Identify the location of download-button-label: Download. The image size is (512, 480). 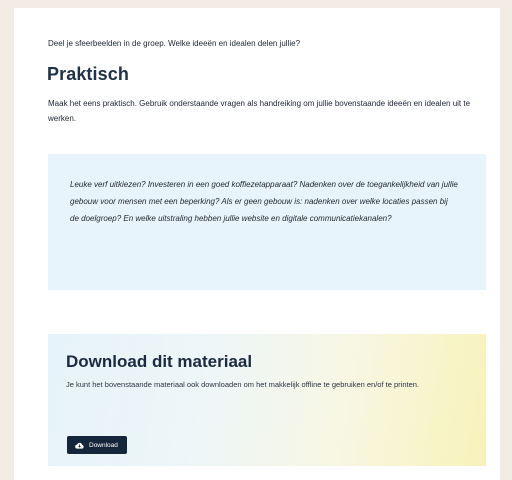
(103, 445).